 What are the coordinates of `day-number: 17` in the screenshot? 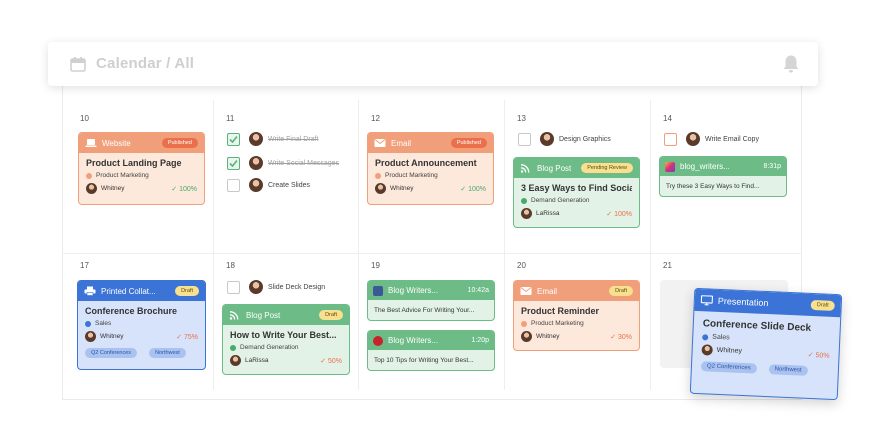 It's located at (84, 265).